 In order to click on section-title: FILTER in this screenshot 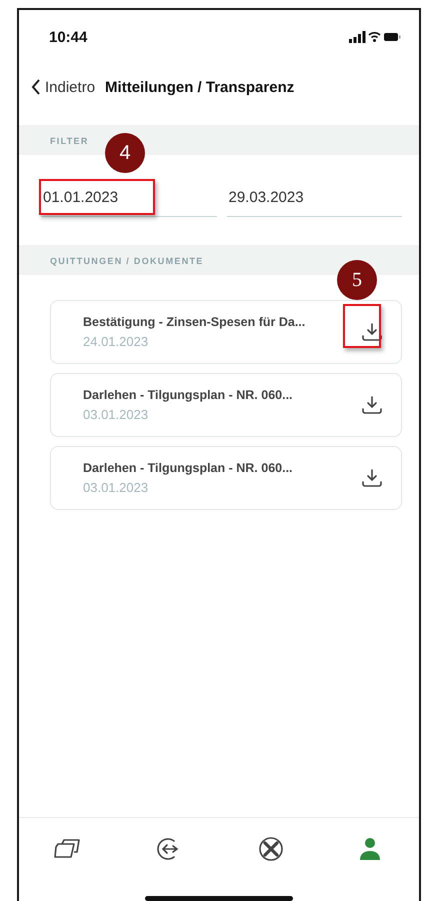, I will do `click(69, 141)`.